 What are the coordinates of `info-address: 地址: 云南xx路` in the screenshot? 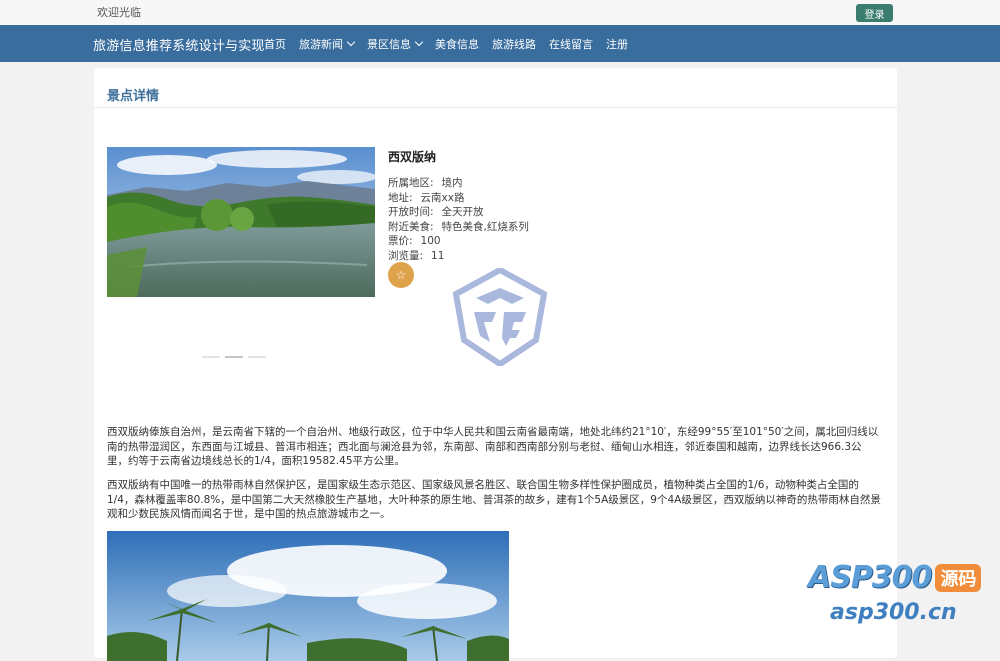 It's located at (426, 197).